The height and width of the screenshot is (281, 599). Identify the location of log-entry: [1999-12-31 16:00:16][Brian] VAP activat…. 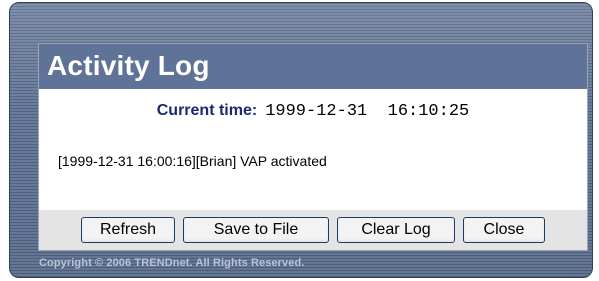
(192, 161).